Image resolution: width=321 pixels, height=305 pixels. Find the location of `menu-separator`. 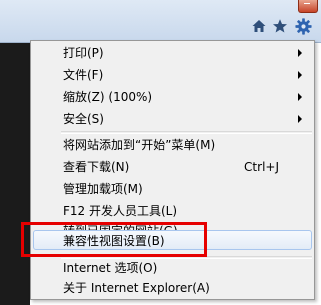

menu-separator is located at coordinates (186, 132).